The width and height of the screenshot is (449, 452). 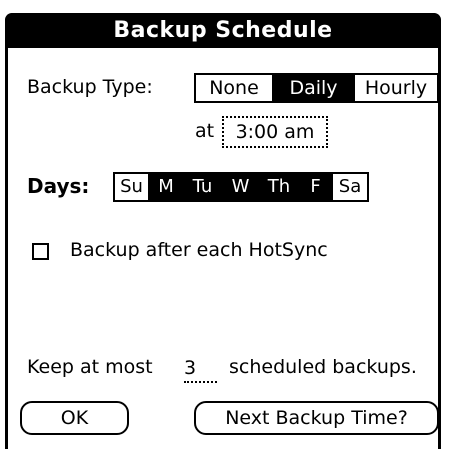 I want to click on day-m: M, so click(x=166, y=187).